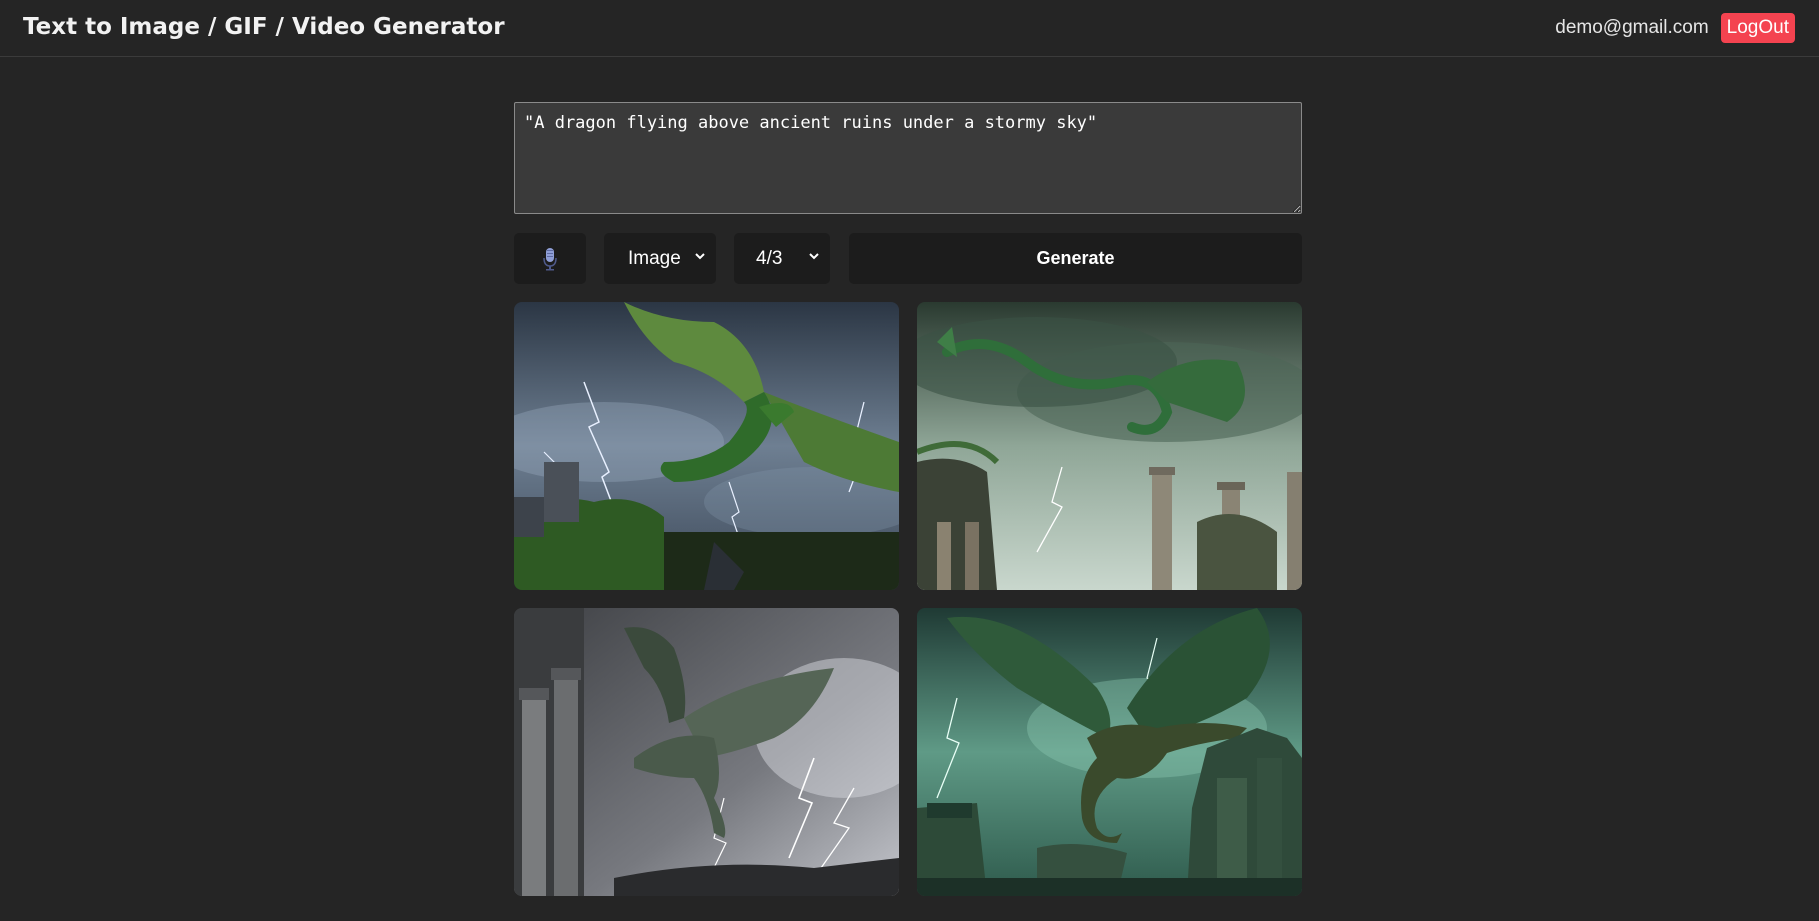 This screenshot has width=1819, height=921. I want to click on aspect-ratio-select: 4/3, so click(782, 258).